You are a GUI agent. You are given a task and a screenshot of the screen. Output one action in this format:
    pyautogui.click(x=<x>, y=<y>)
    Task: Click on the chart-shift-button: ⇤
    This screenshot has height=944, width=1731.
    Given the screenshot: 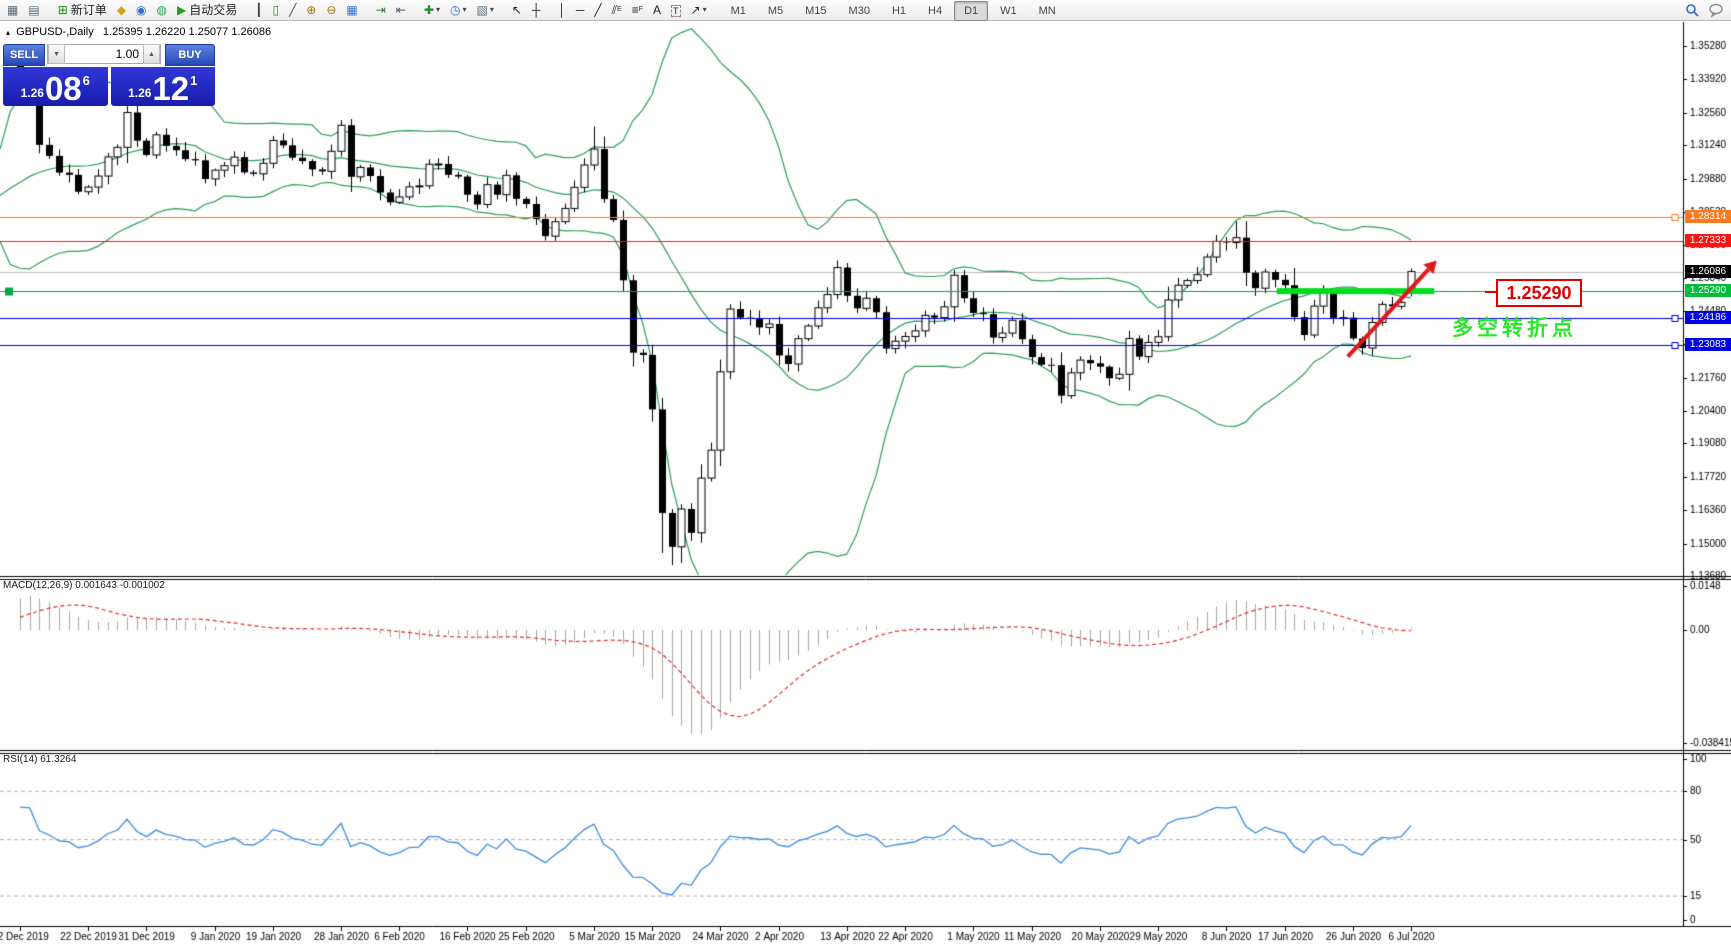 What is the action you would take?
    pyautogui.click(x=401, y=10)
    